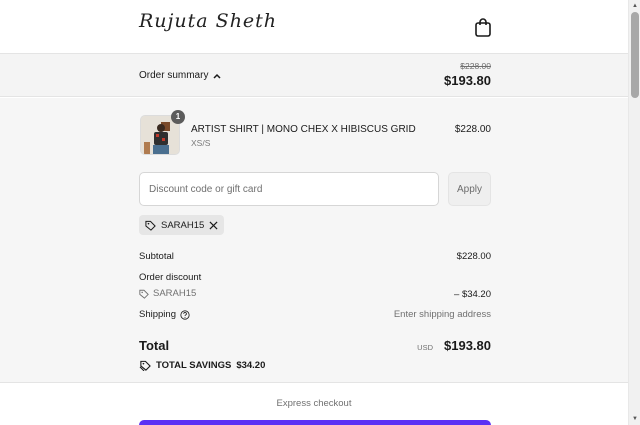  Describe the element at coordinates (154, 345) in the screenshot. I see `total-label: Total` at that location.